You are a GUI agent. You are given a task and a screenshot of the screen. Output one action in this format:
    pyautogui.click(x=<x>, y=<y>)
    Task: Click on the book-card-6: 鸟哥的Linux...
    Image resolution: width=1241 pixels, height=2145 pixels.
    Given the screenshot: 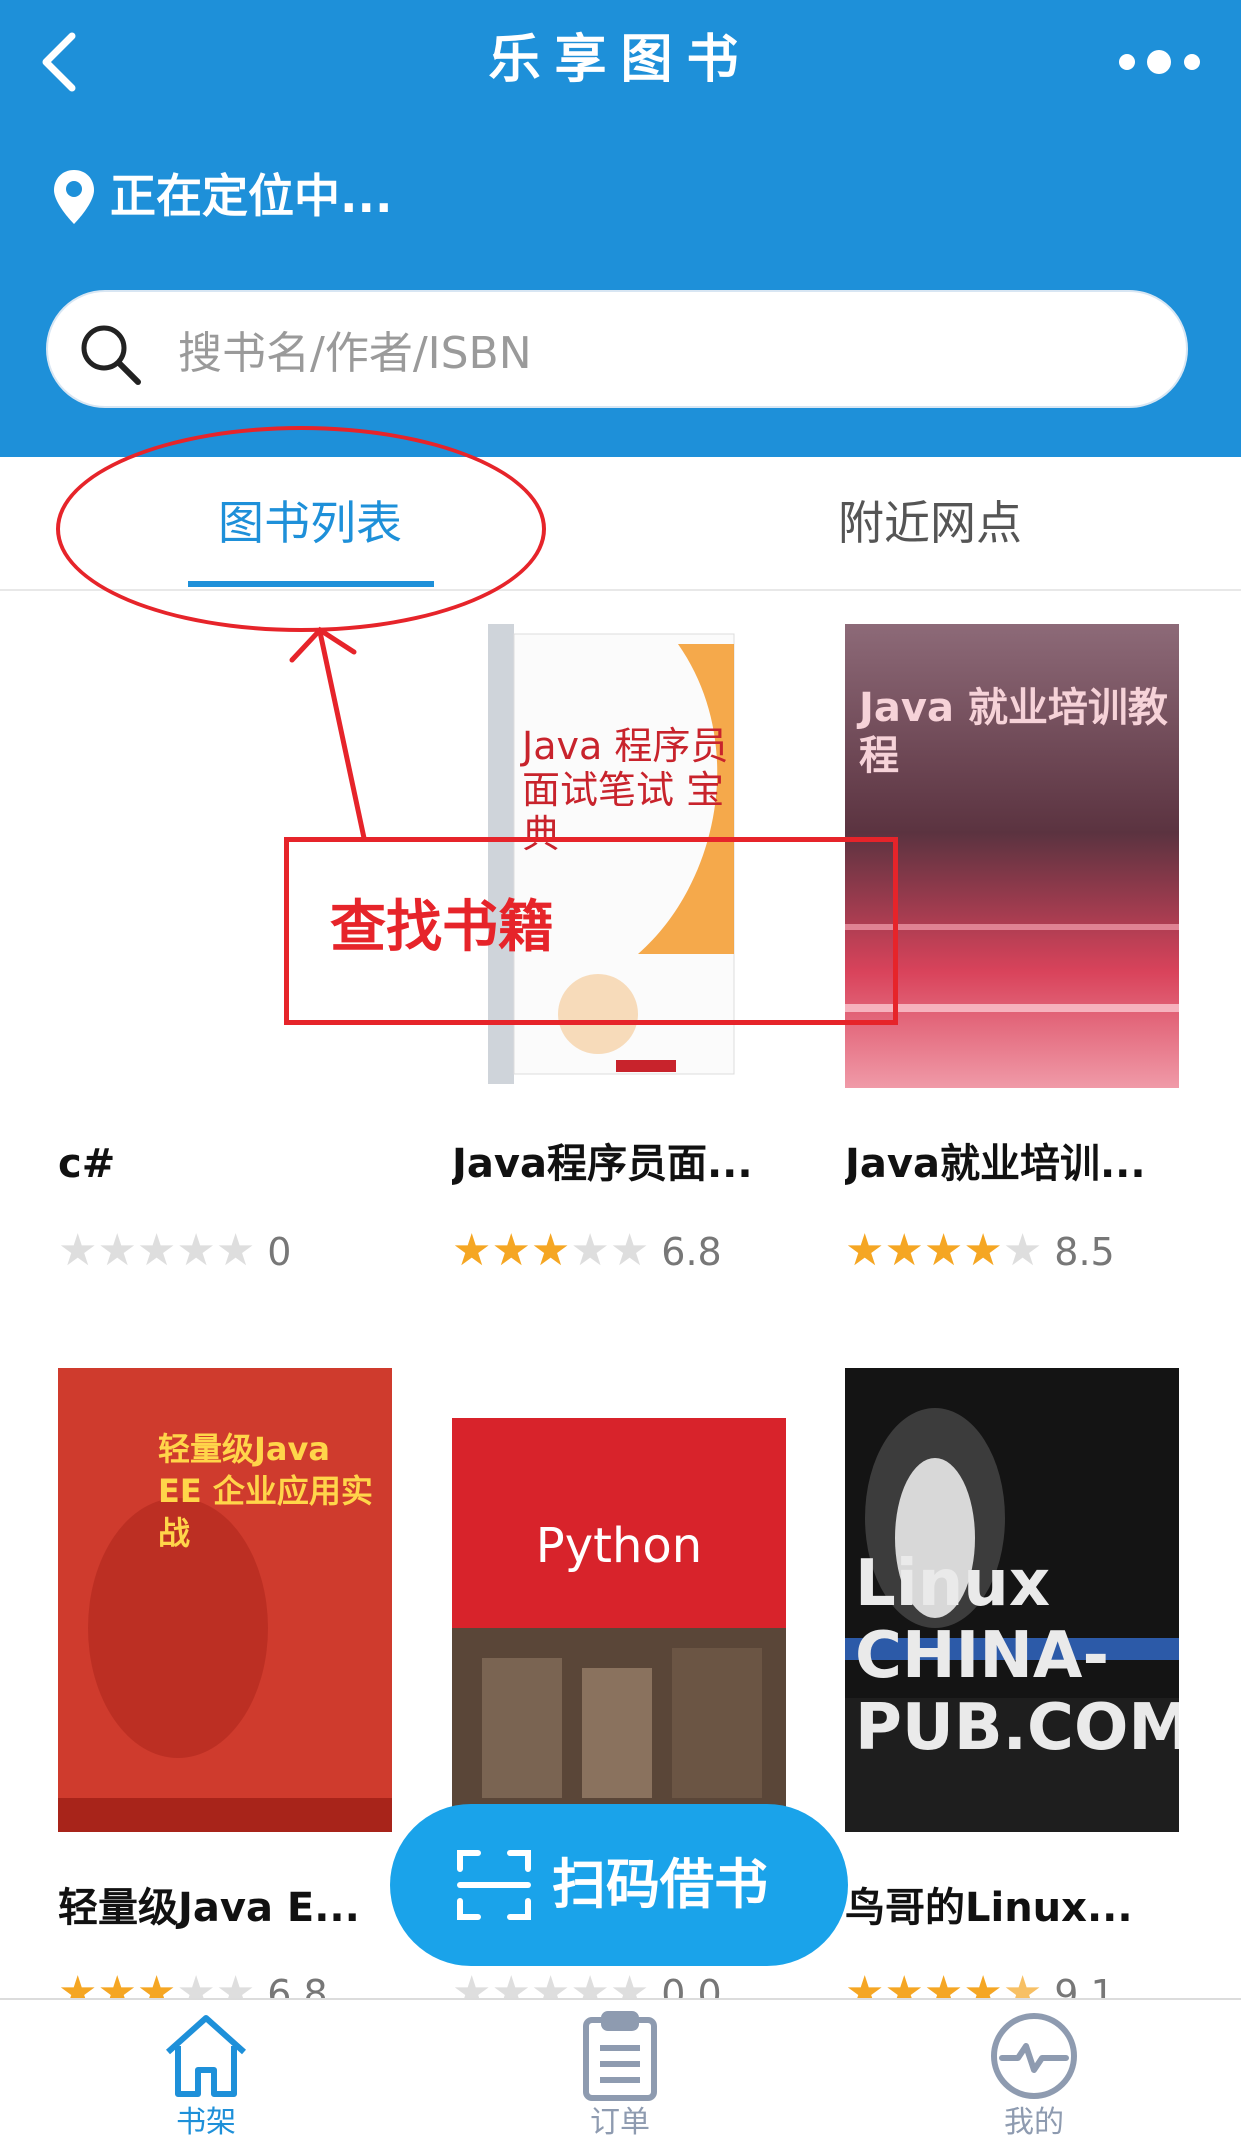 What is the action you would take?
    pyautogui.click(x=1015, y=1908)
    